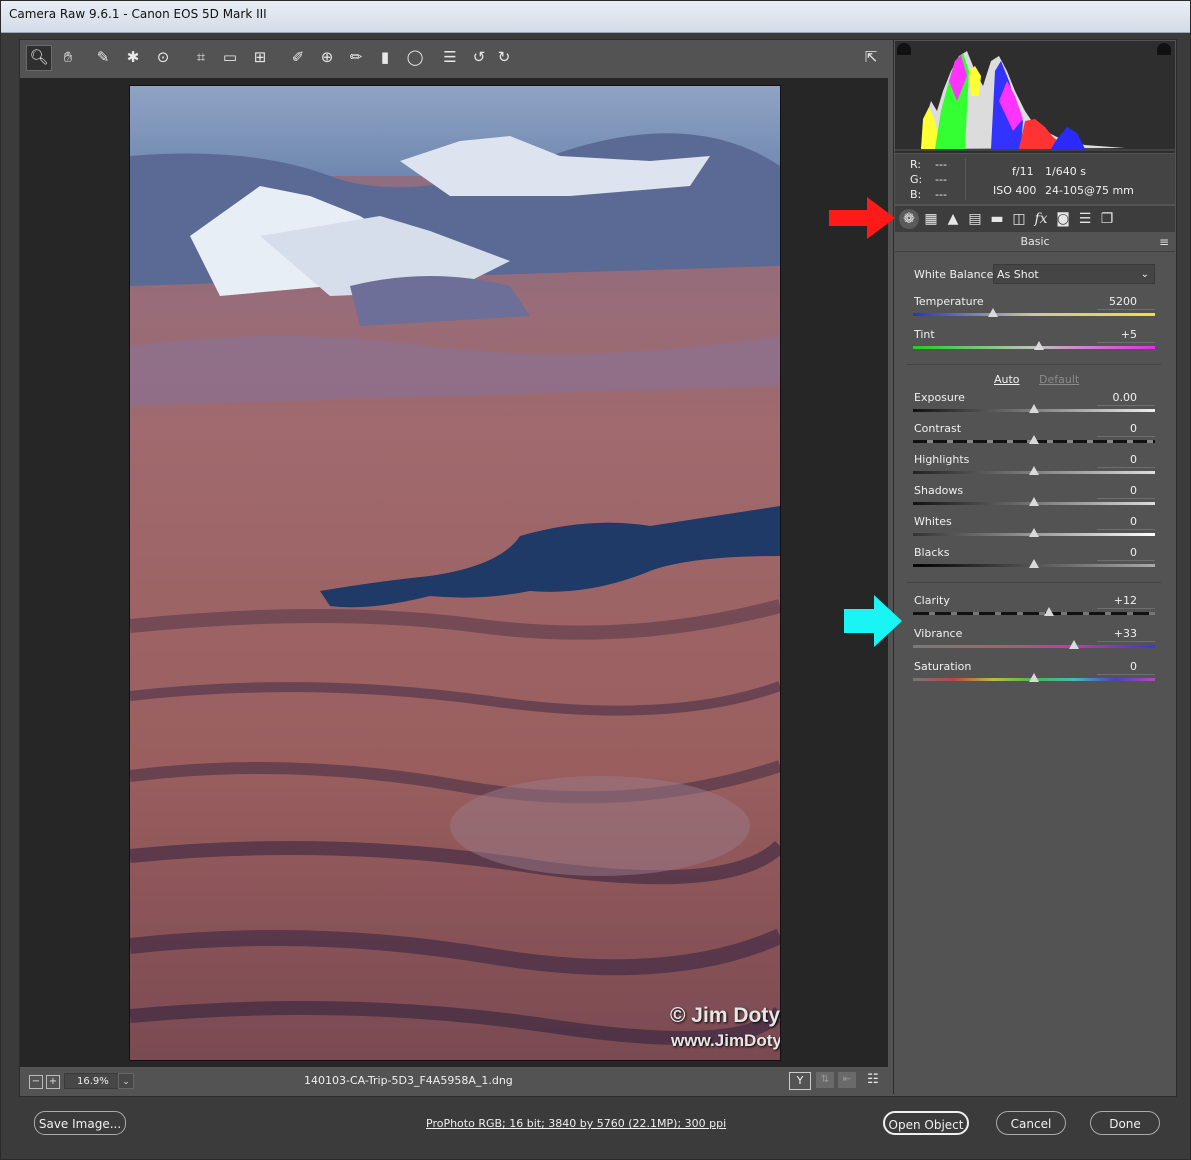  I want to click on title-bar: Camera Raw 9.6.1 - Canon EOS 5D Mark III, so click(595, 17).